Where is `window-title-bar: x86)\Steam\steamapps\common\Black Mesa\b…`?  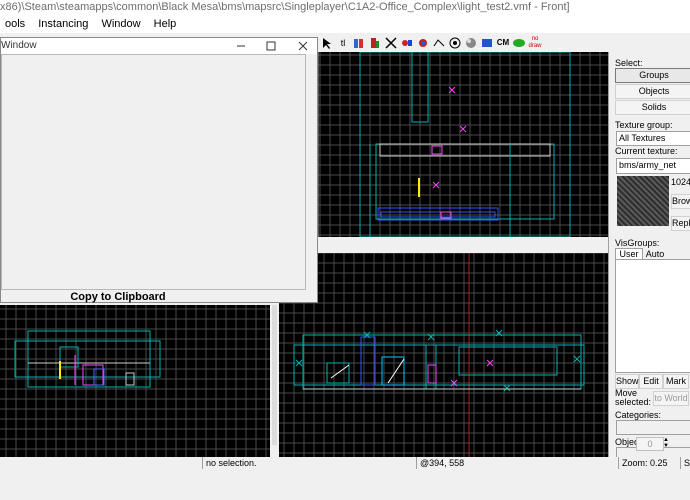
window-title-bar: x86)\Steam\steamapps\common\Black Mesa\b… is located at coordinates (345, 8).